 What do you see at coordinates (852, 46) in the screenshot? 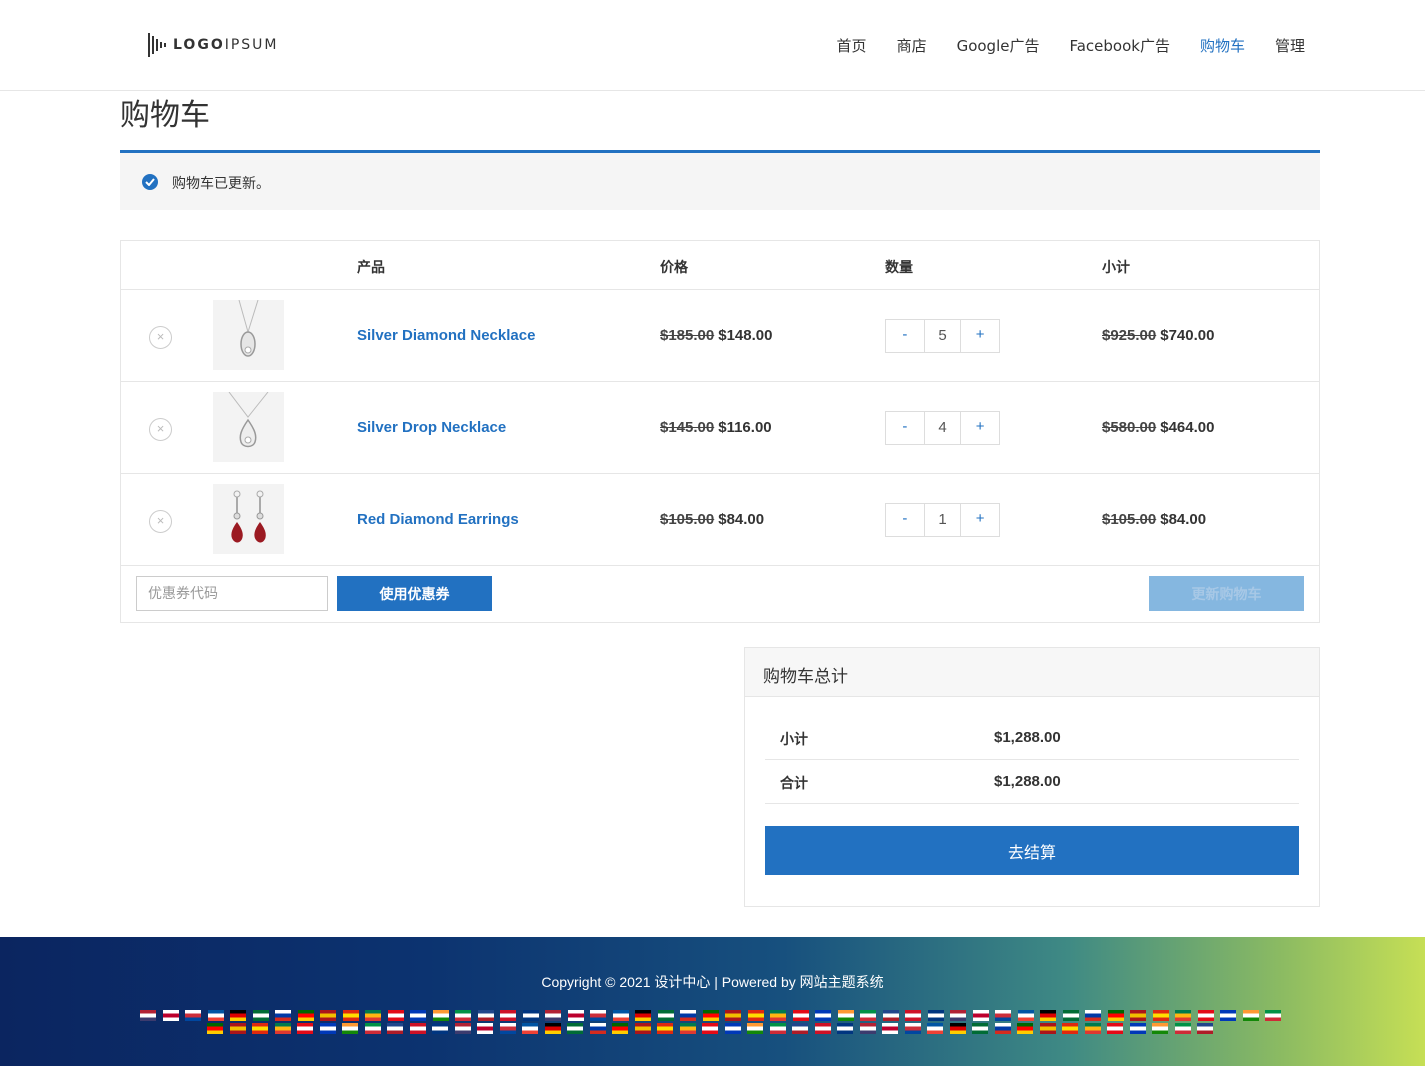
I see `nav-item-home: 首页` at bounding box center [852, 46].